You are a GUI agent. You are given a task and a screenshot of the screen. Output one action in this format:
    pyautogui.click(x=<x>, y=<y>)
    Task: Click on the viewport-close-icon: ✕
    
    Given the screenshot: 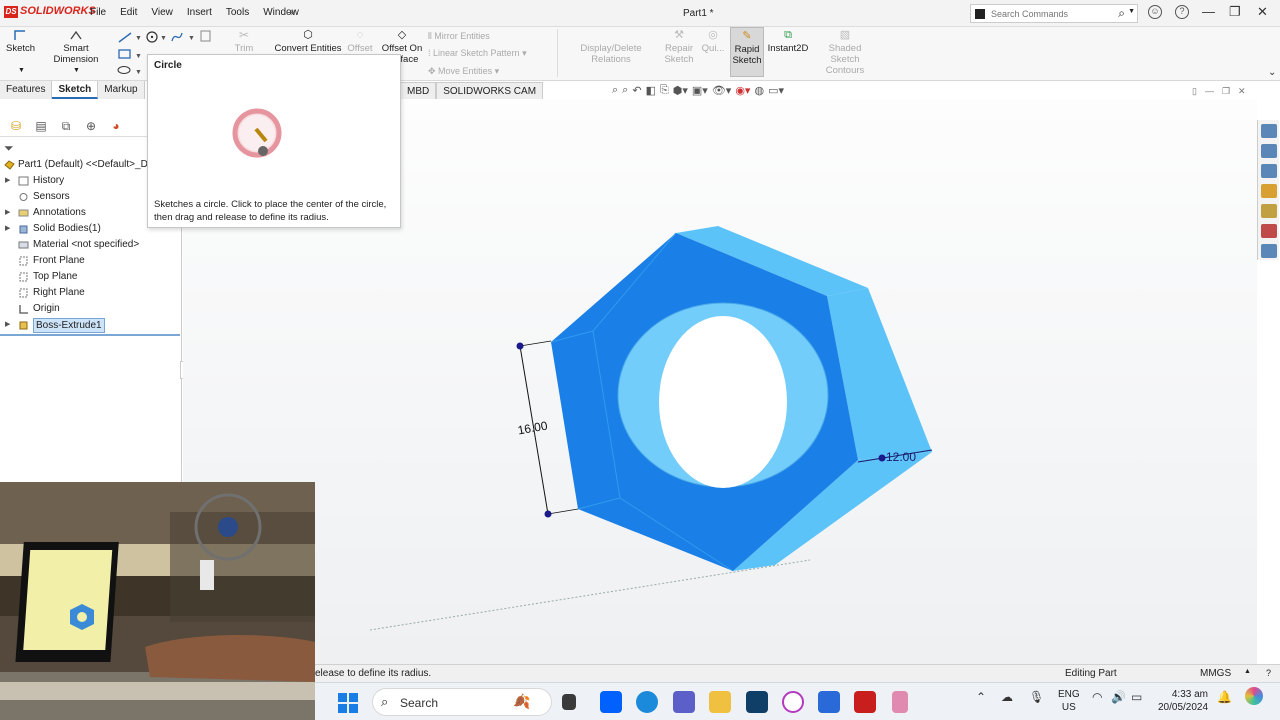 What is the action you would take?
    pyautogui.click(x=1242, y=91)
    